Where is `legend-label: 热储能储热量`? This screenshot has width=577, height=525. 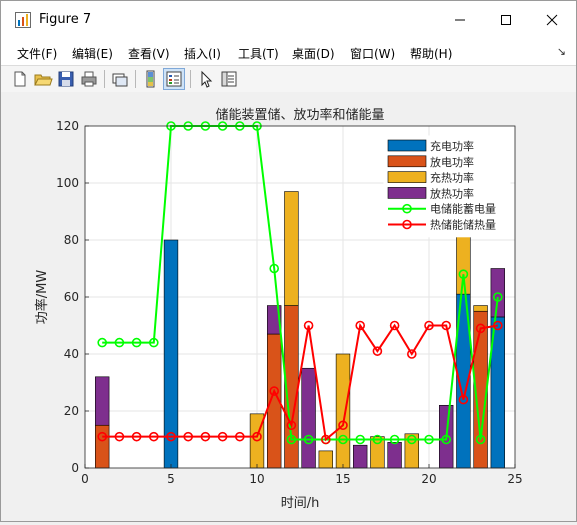
legend-label: 热储能储热量 is located at coordinates (463, 225).